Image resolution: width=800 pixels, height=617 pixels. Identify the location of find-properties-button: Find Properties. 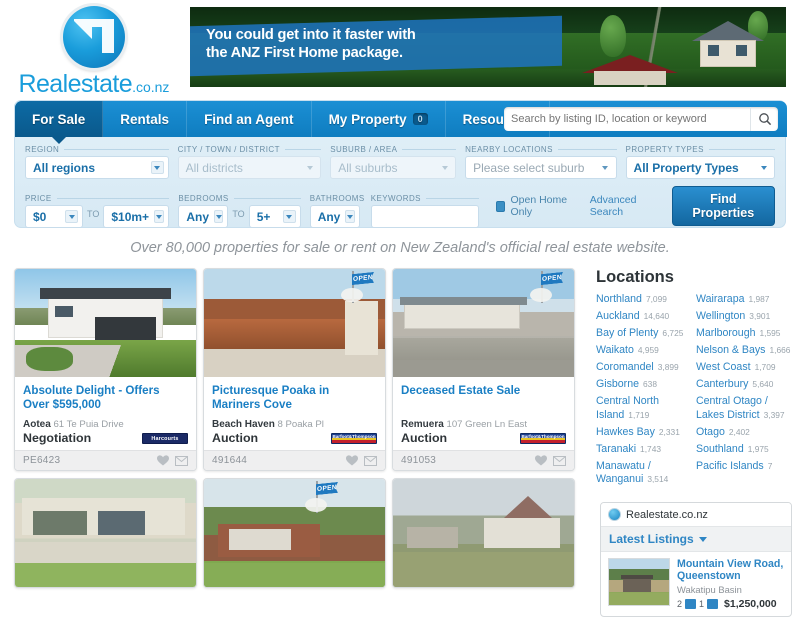
(723, 206).